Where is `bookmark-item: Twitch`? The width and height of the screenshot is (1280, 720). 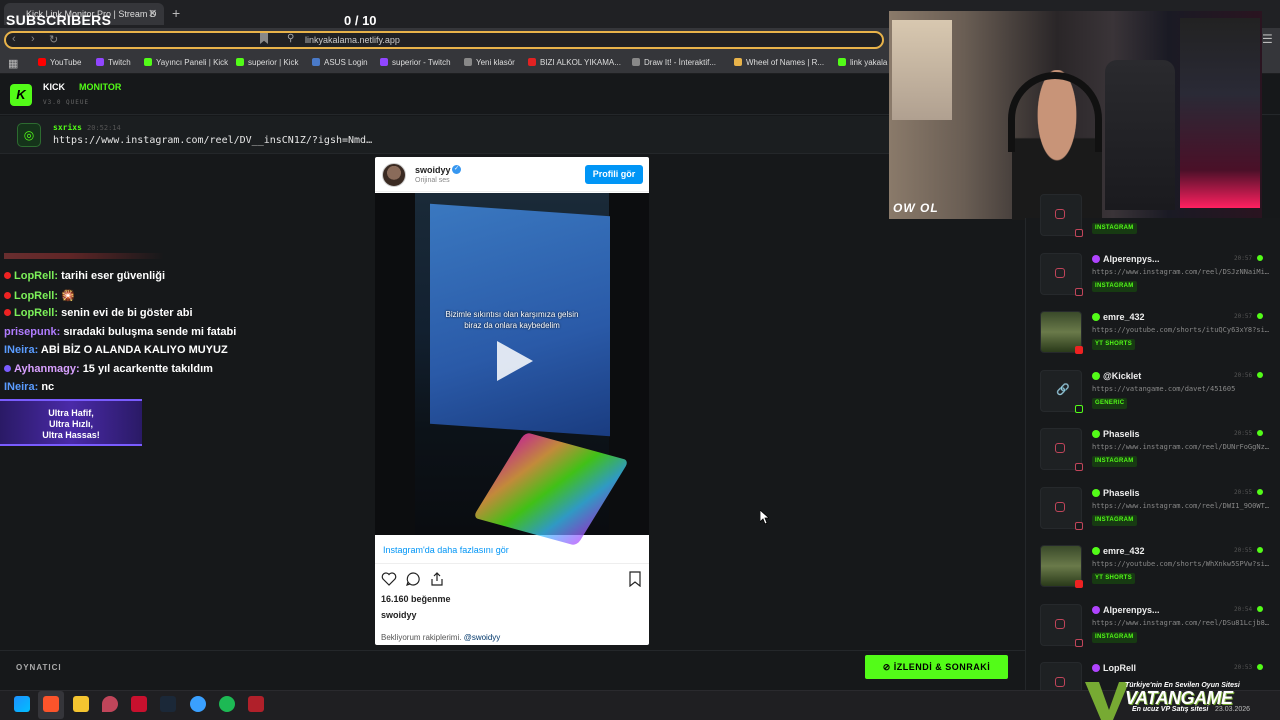 bookmark-item: Twitch is located at coordinates (113, 62).